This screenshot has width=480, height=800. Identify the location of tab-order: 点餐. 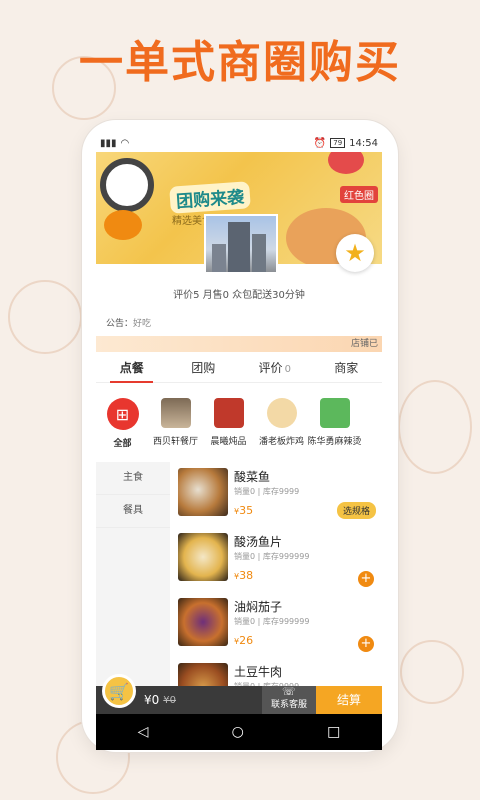
(132, 369).